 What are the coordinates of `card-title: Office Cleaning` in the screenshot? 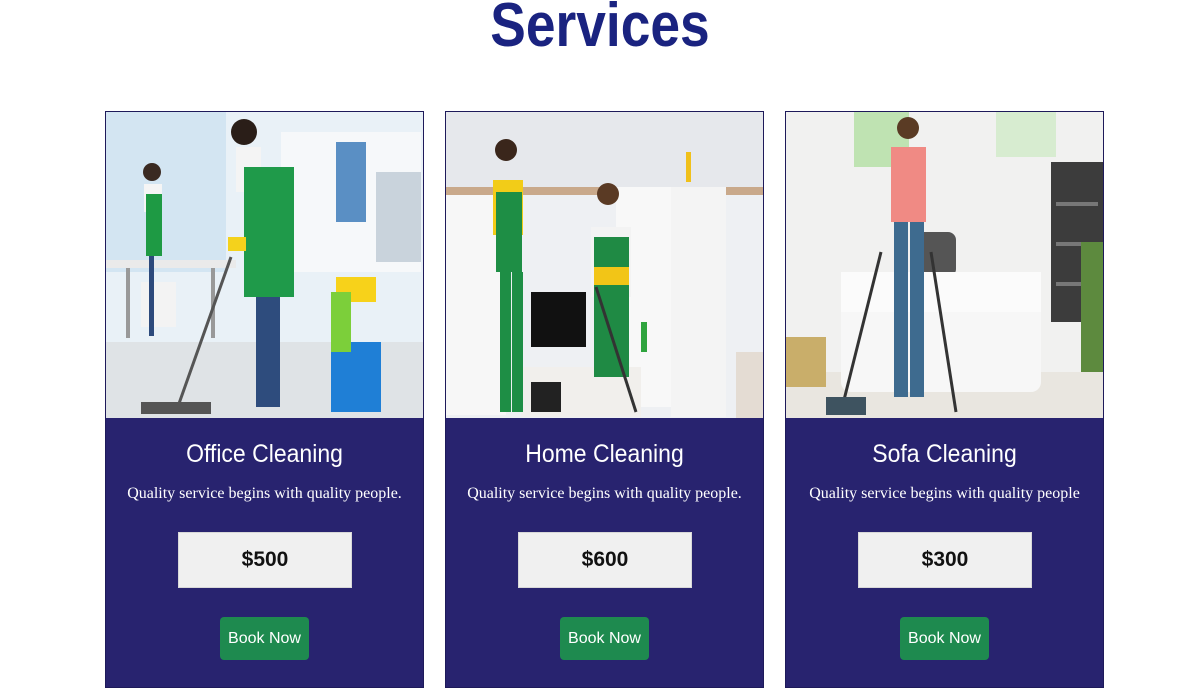 It's located at (264, 454).